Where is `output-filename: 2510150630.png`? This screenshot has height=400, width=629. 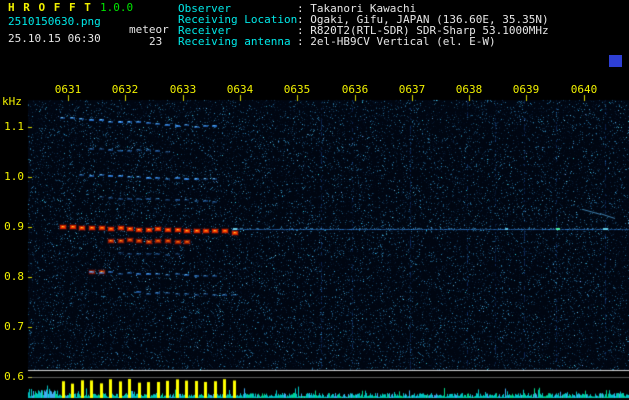 output-filename: 2510150630.png is located at coordinates (54, 21).